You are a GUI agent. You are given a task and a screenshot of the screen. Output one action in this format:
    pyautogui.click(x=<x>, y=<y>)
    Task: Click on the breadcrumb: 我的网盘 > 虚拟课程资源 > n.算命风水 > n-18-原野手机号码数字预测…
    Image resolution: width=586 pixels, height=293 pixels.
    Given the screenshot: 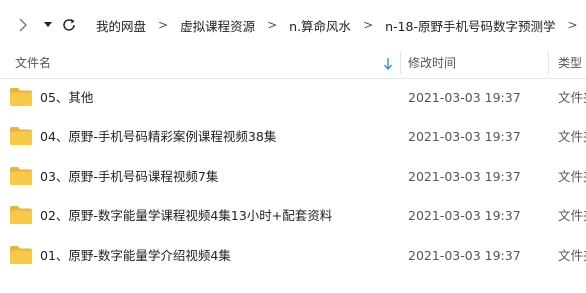 What is the action you would take?
    pyautogui.click(x=339, y=25)
    